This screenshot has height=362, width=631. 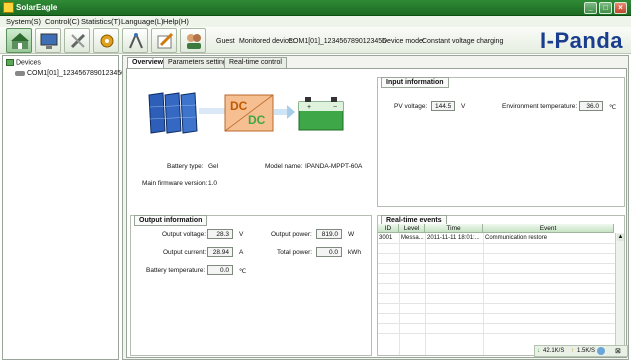 What do you see at coordinates (171, 220) in the screenshot?
I see `output-info-title: Output information` at bounding box center [171, 220].